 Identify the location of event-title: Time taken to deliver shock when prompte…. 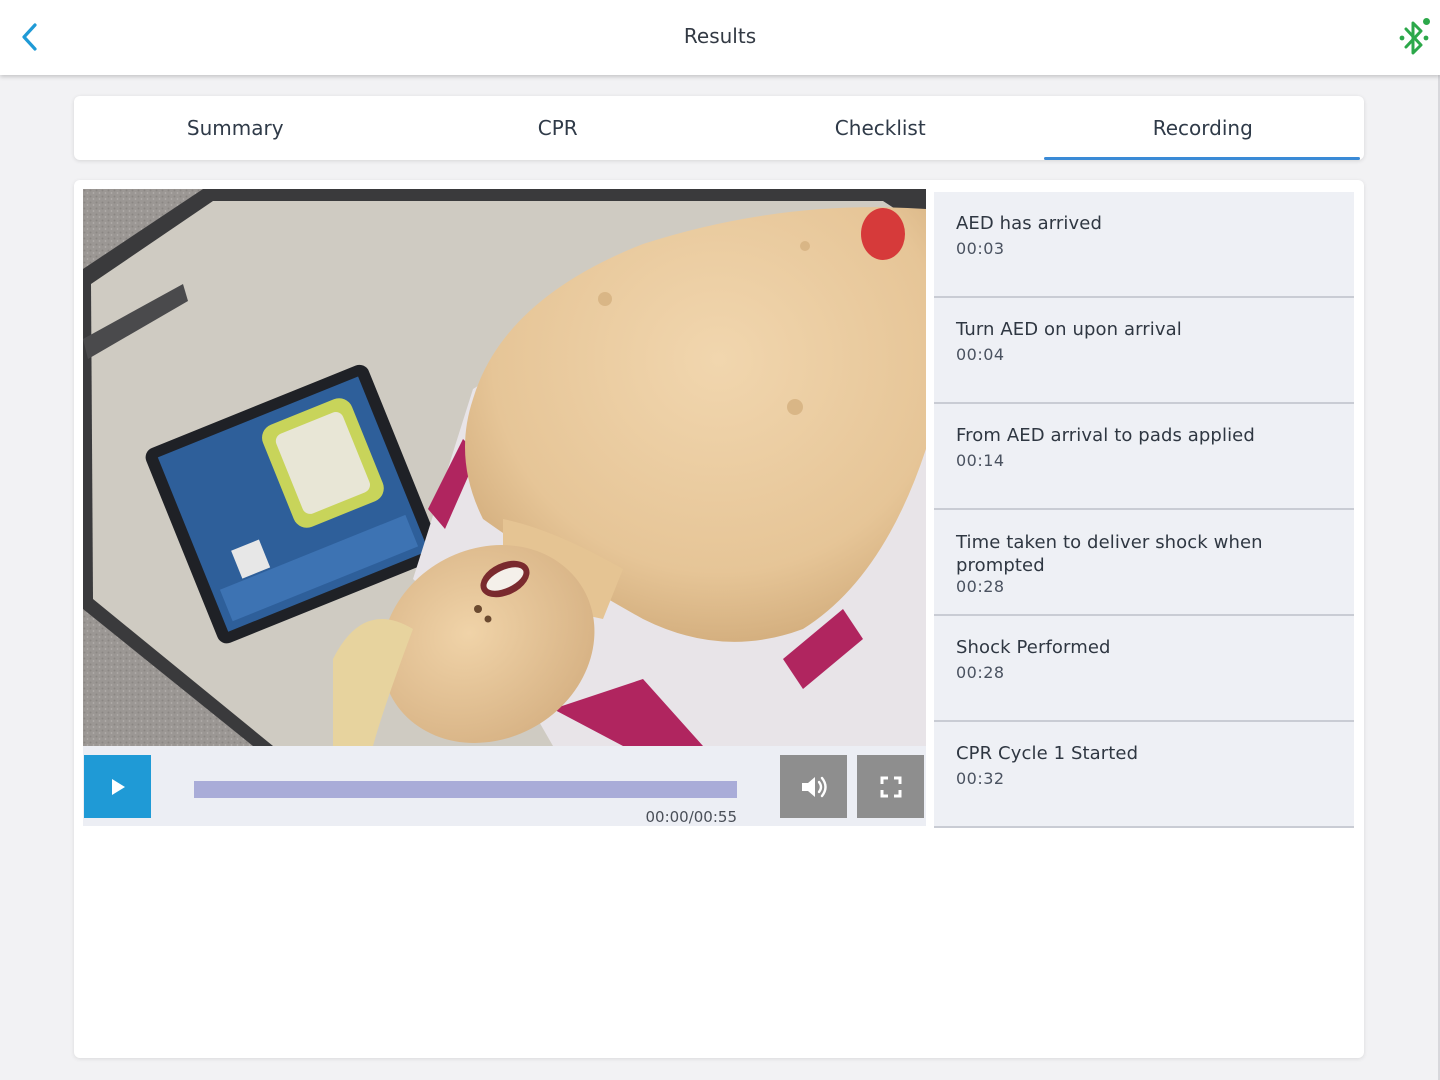
(1109, 554).